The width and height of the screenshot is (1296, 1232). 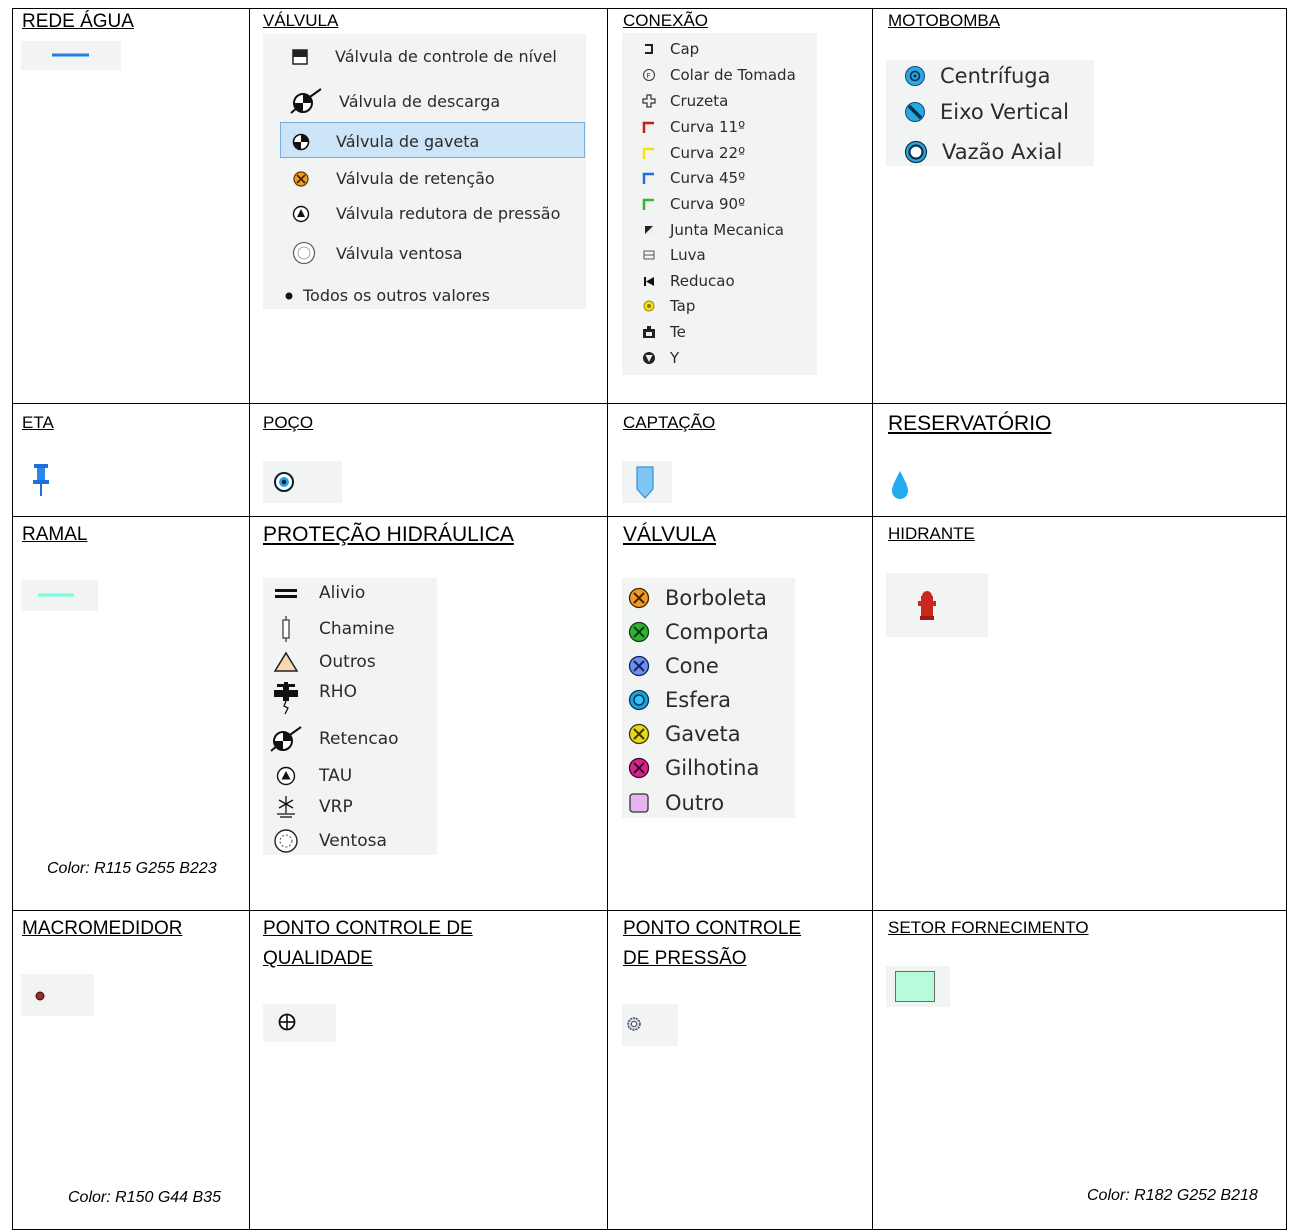 I want to click on vrp-icon, so click(x=286, y=807).